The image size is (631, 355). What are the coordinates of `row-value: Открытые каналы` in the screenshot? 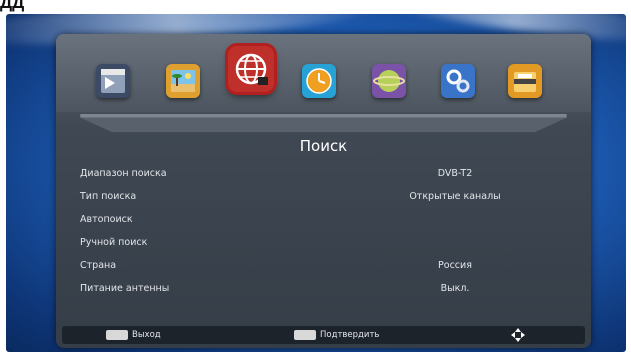 It's located at (455, 196).